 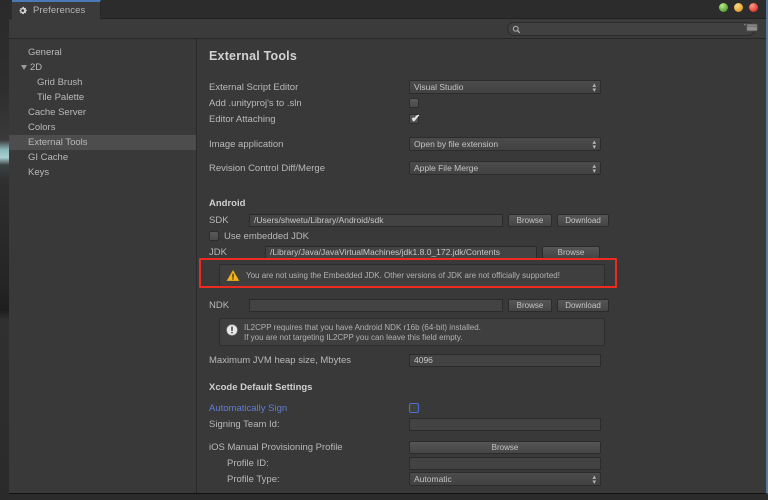 What do you see at coordinates (102, 82) in the screenshot?
I see `sidebar-item-grid-brush: Grid Brush` at bounding box center [102, 82].